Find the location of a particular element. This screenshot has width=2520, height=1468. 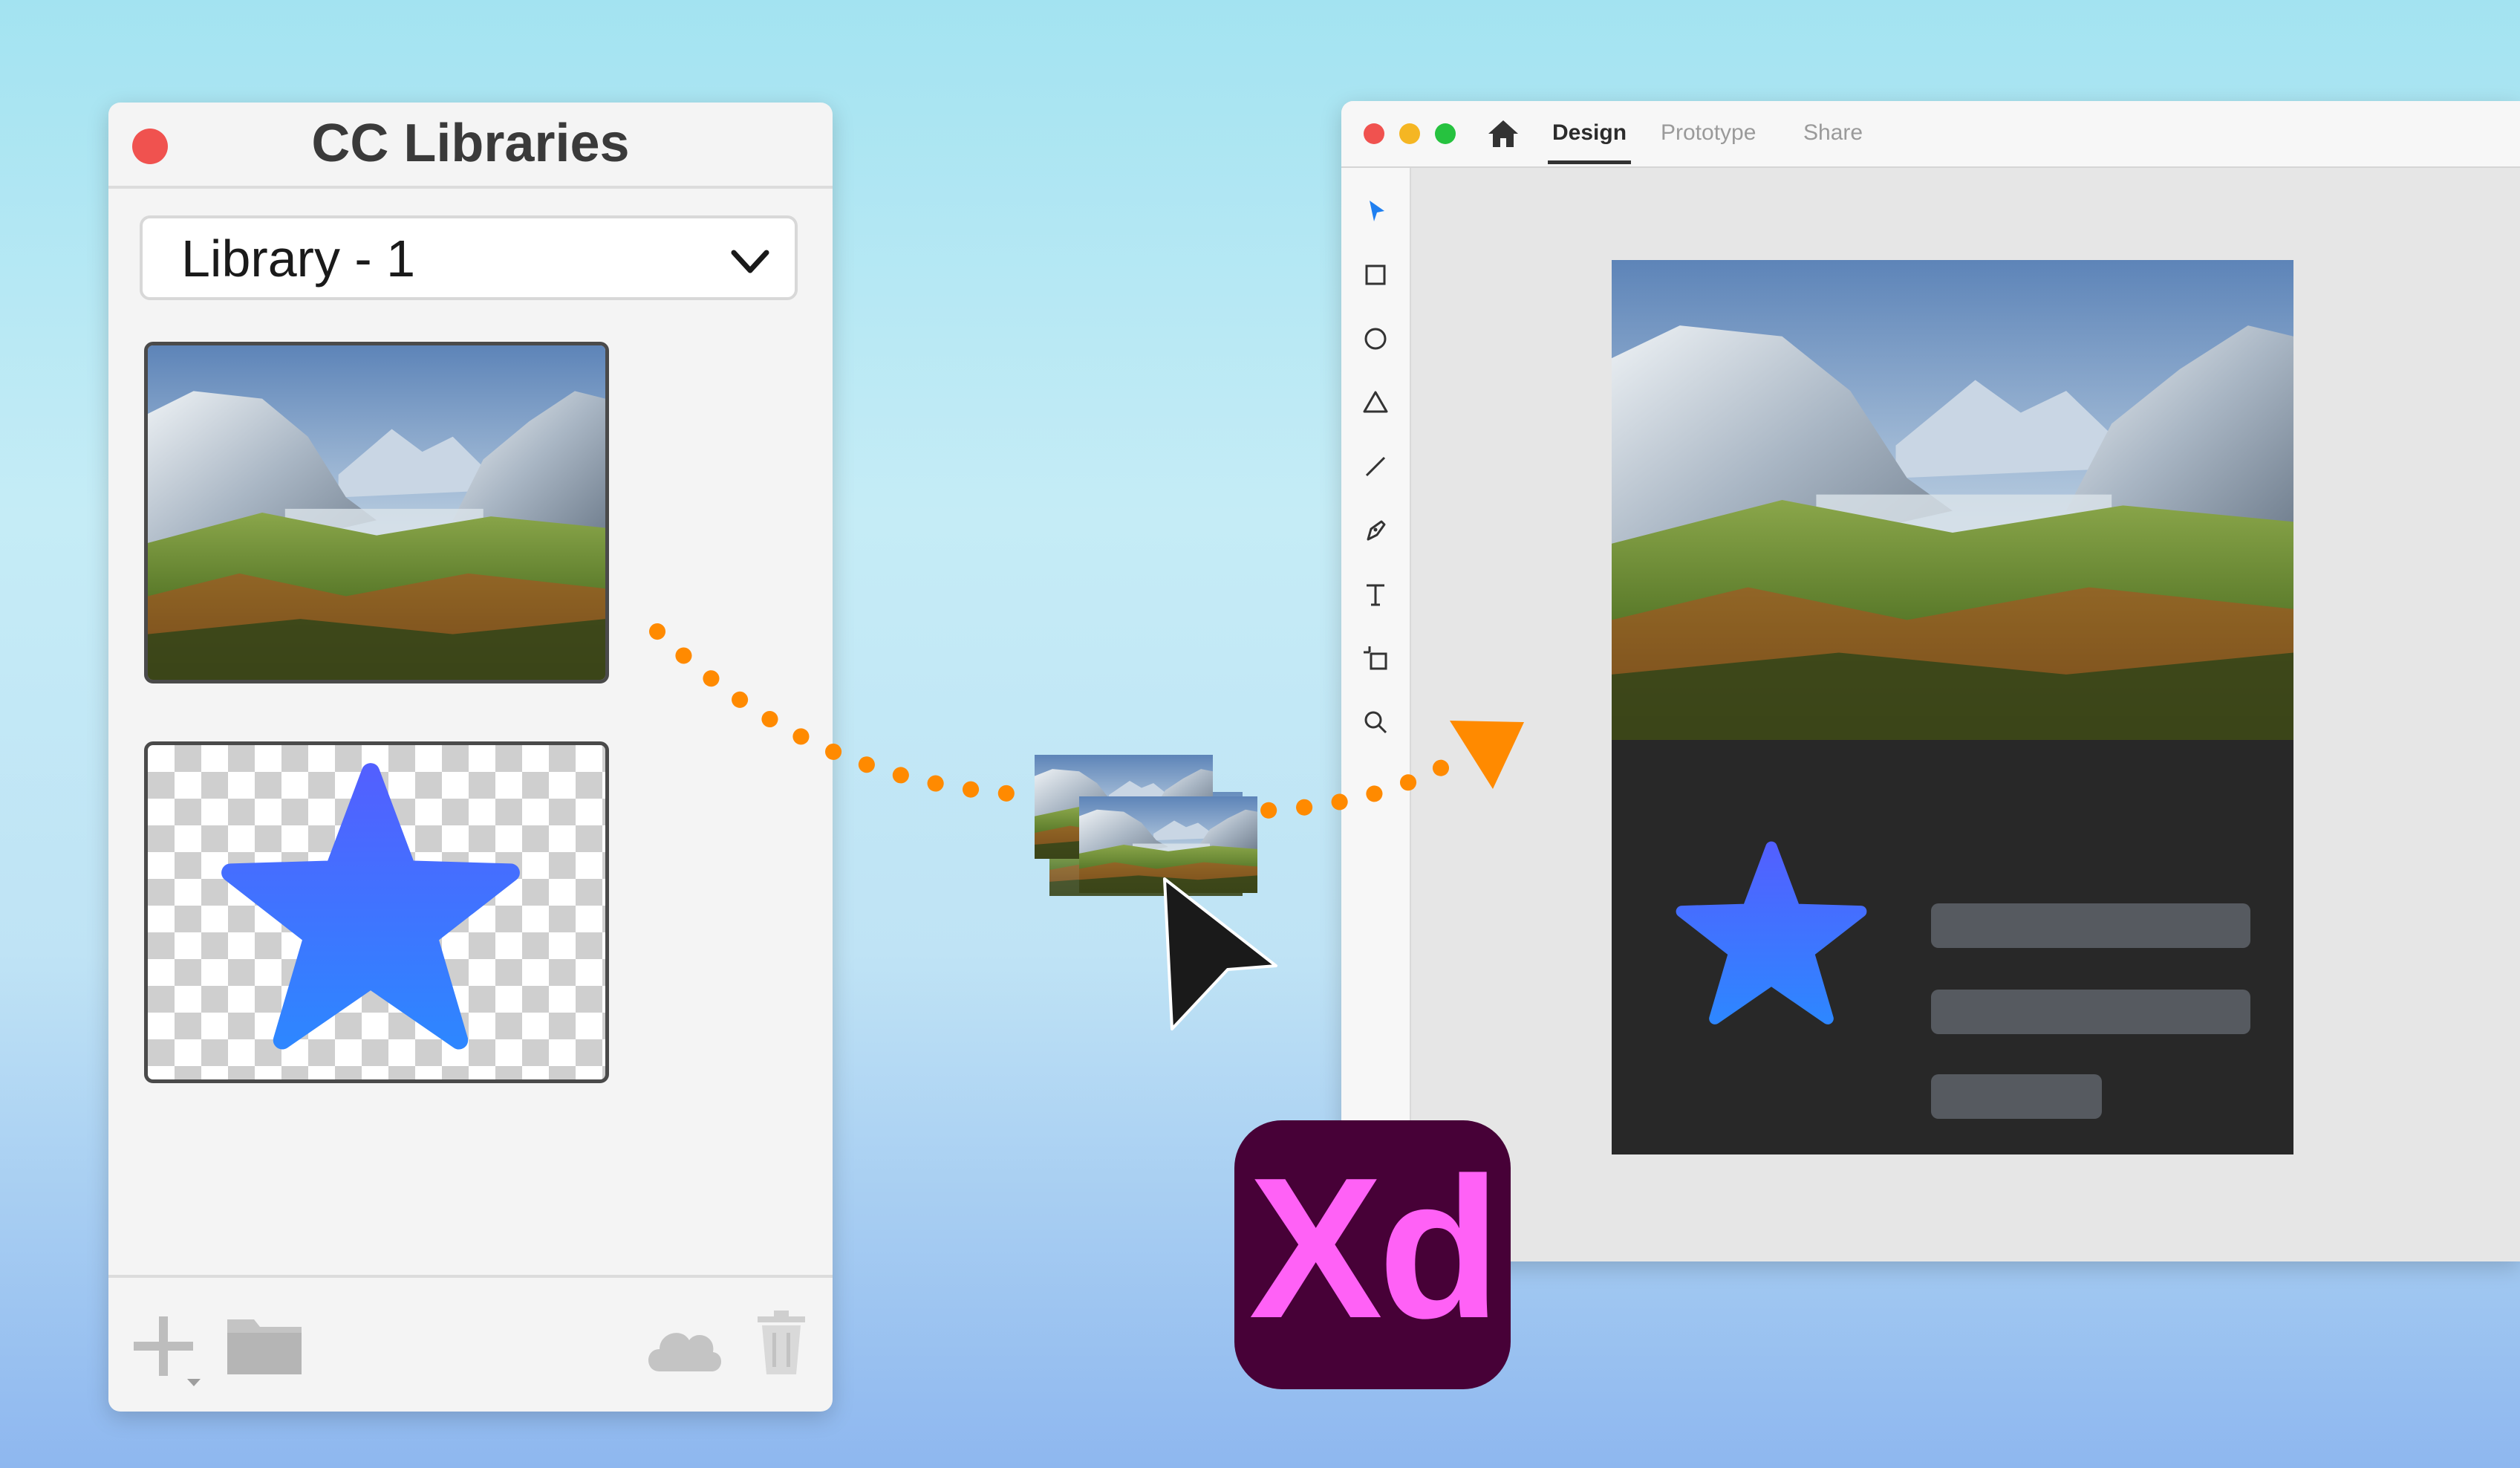

xd-tools-toolbar is located at coordinates (1376, 714).